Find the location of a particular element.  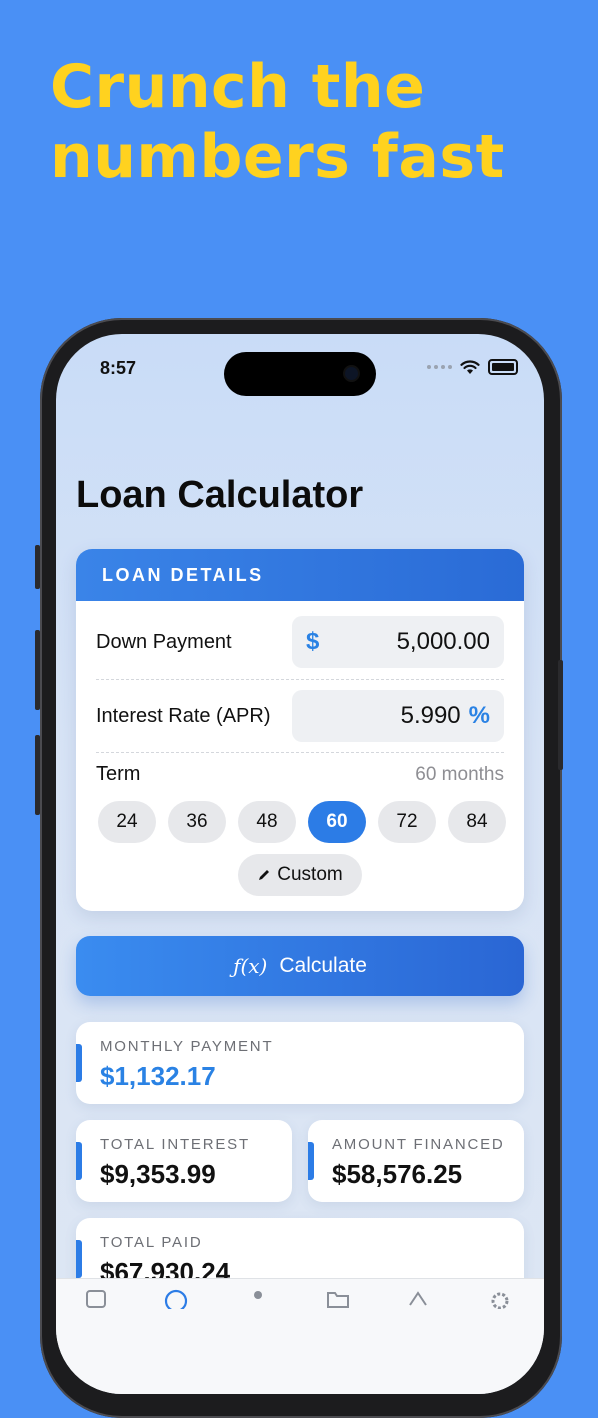

promo-headline: Crunch the numbers fast is located at coordinates (277, 122).